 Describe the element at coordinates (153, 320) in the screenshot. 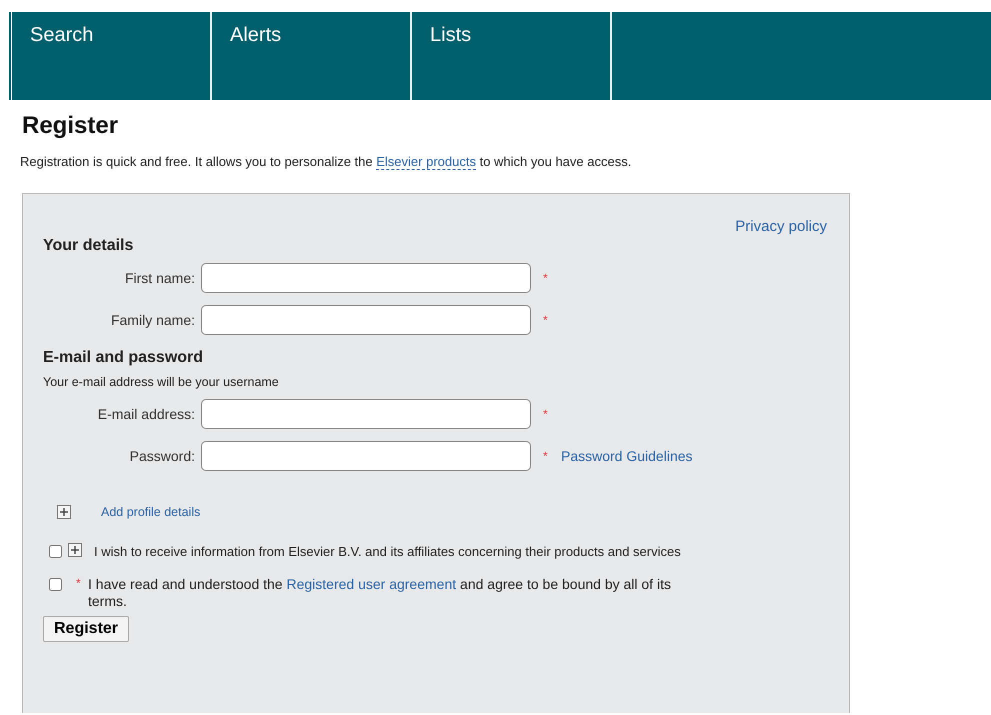

I see `field-label: Family name:` at that location.